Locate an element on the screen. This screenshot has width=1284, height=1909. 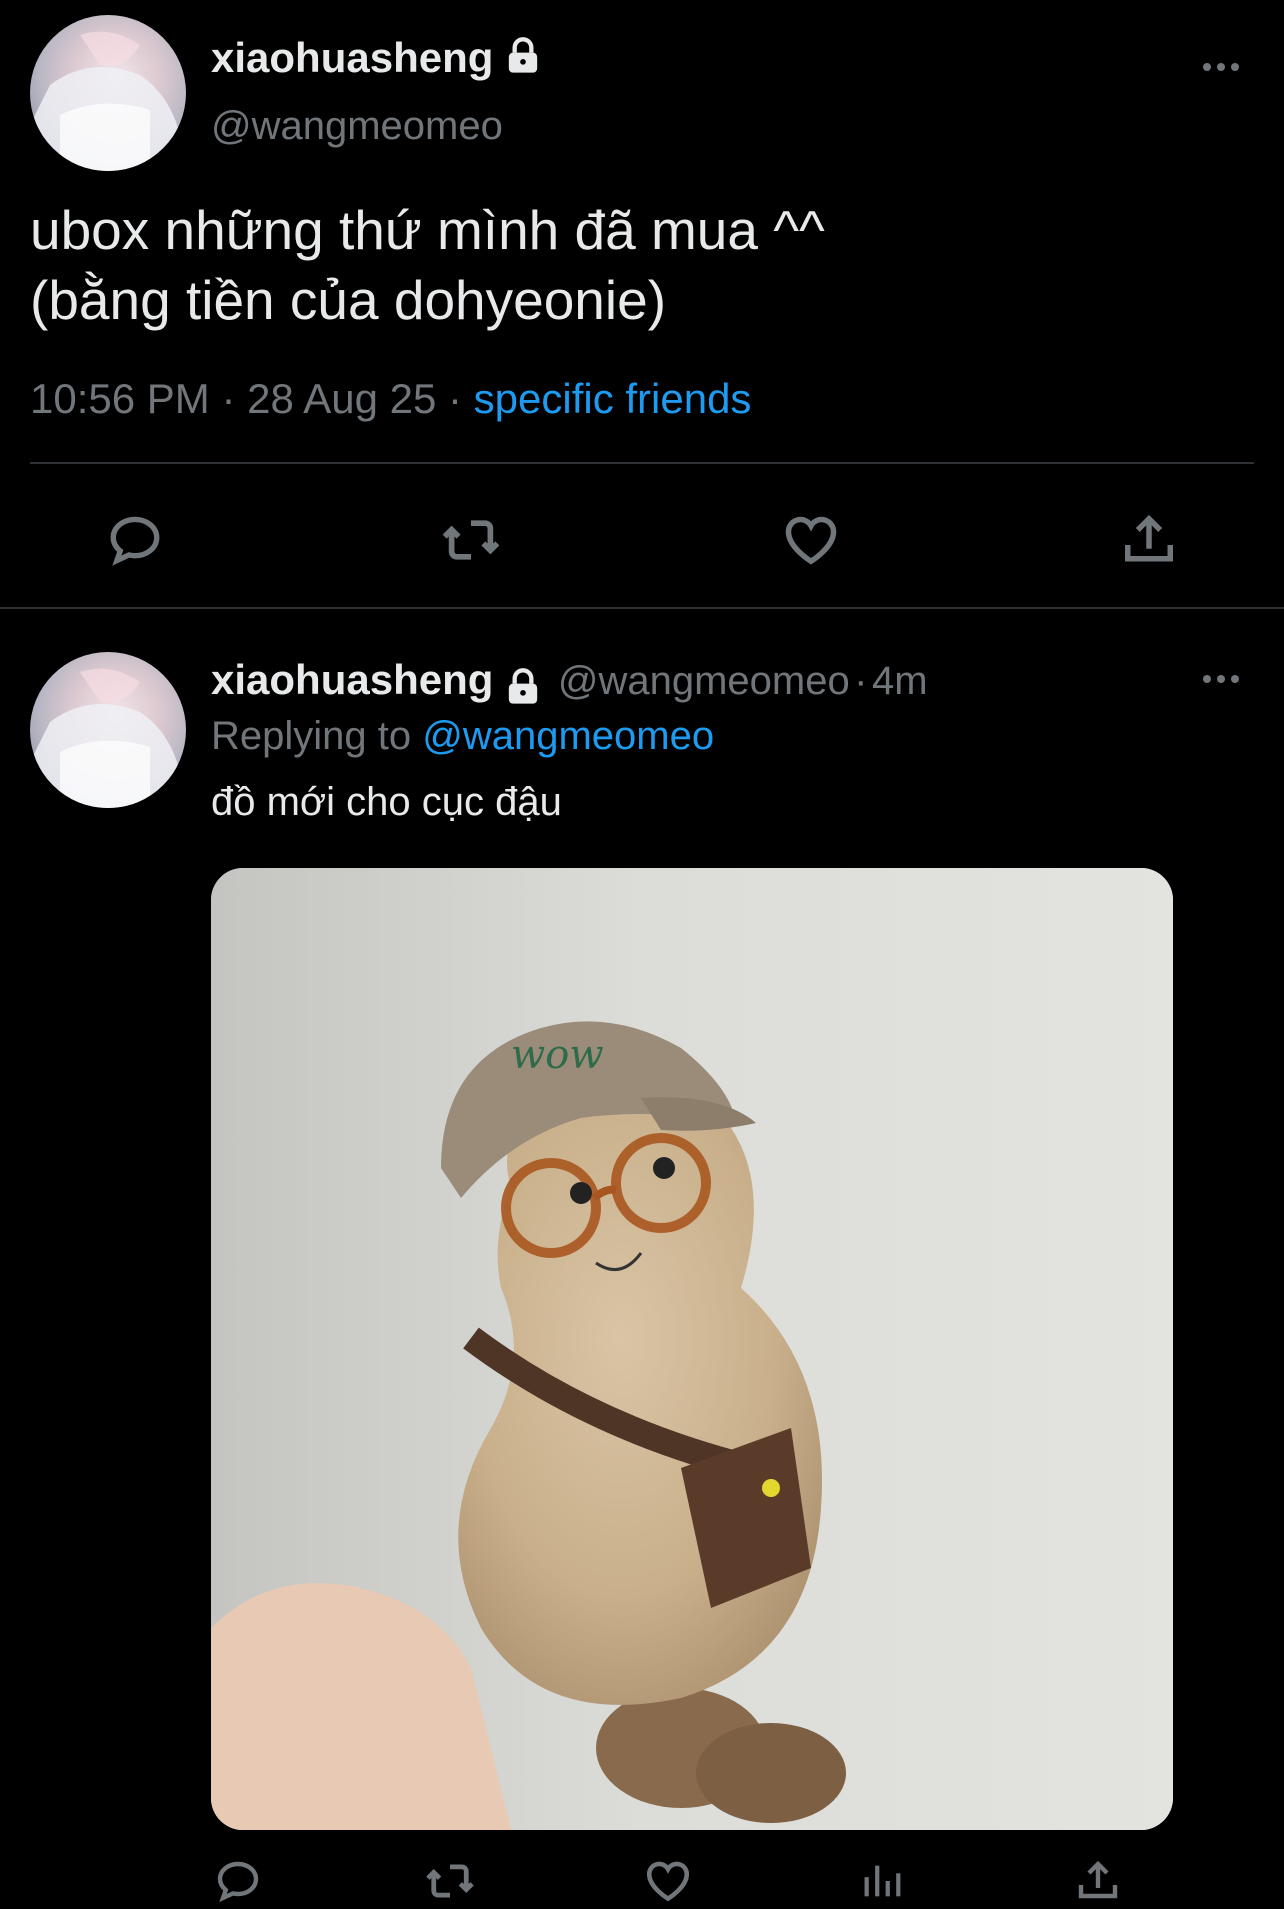
display-name: xiaohuasheng is located at coordinates (377, 60).